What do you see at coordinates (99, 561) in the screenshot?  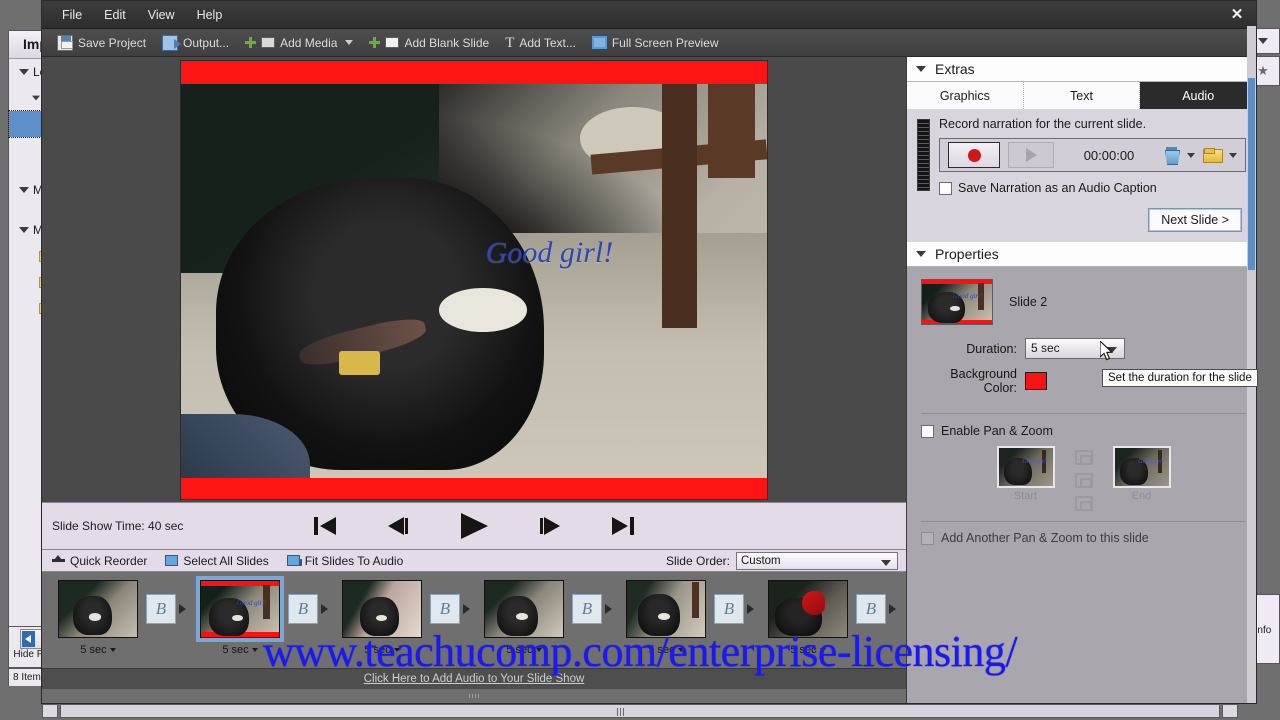 I see `quick-reorder-button: Quick Reorder` at bounding box center [99, 561].